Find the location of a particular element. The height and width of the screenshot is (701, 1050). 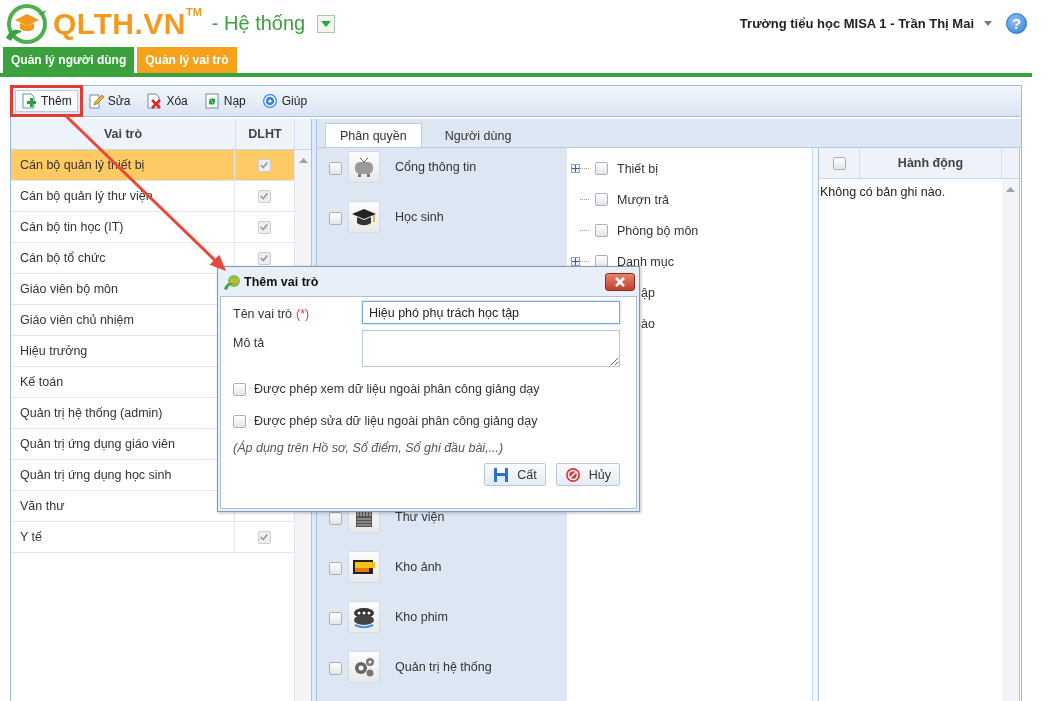

close-button is located at coordinates (620, 281).